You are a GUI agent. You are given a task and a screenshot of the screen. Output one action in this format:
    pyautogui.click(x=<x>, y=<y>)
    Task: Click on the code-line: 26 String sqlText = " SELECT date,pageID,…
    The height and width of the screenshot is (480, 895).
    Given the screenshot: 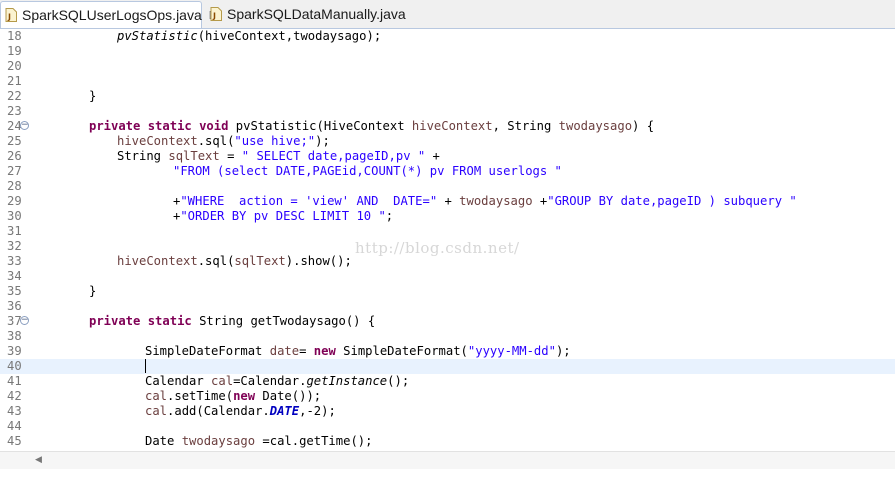 What is the action you would take?
    pyautogui.click(x=447, y=156)
    